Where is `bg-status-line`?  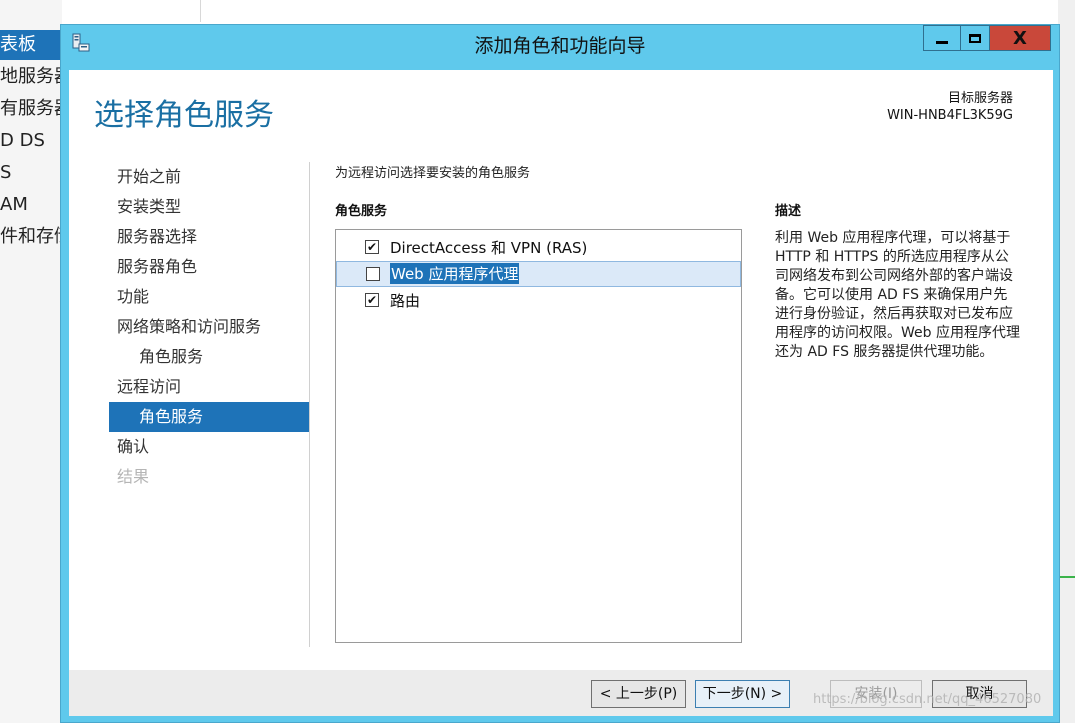
bg-status-line is located at coordinates (1066, 577).